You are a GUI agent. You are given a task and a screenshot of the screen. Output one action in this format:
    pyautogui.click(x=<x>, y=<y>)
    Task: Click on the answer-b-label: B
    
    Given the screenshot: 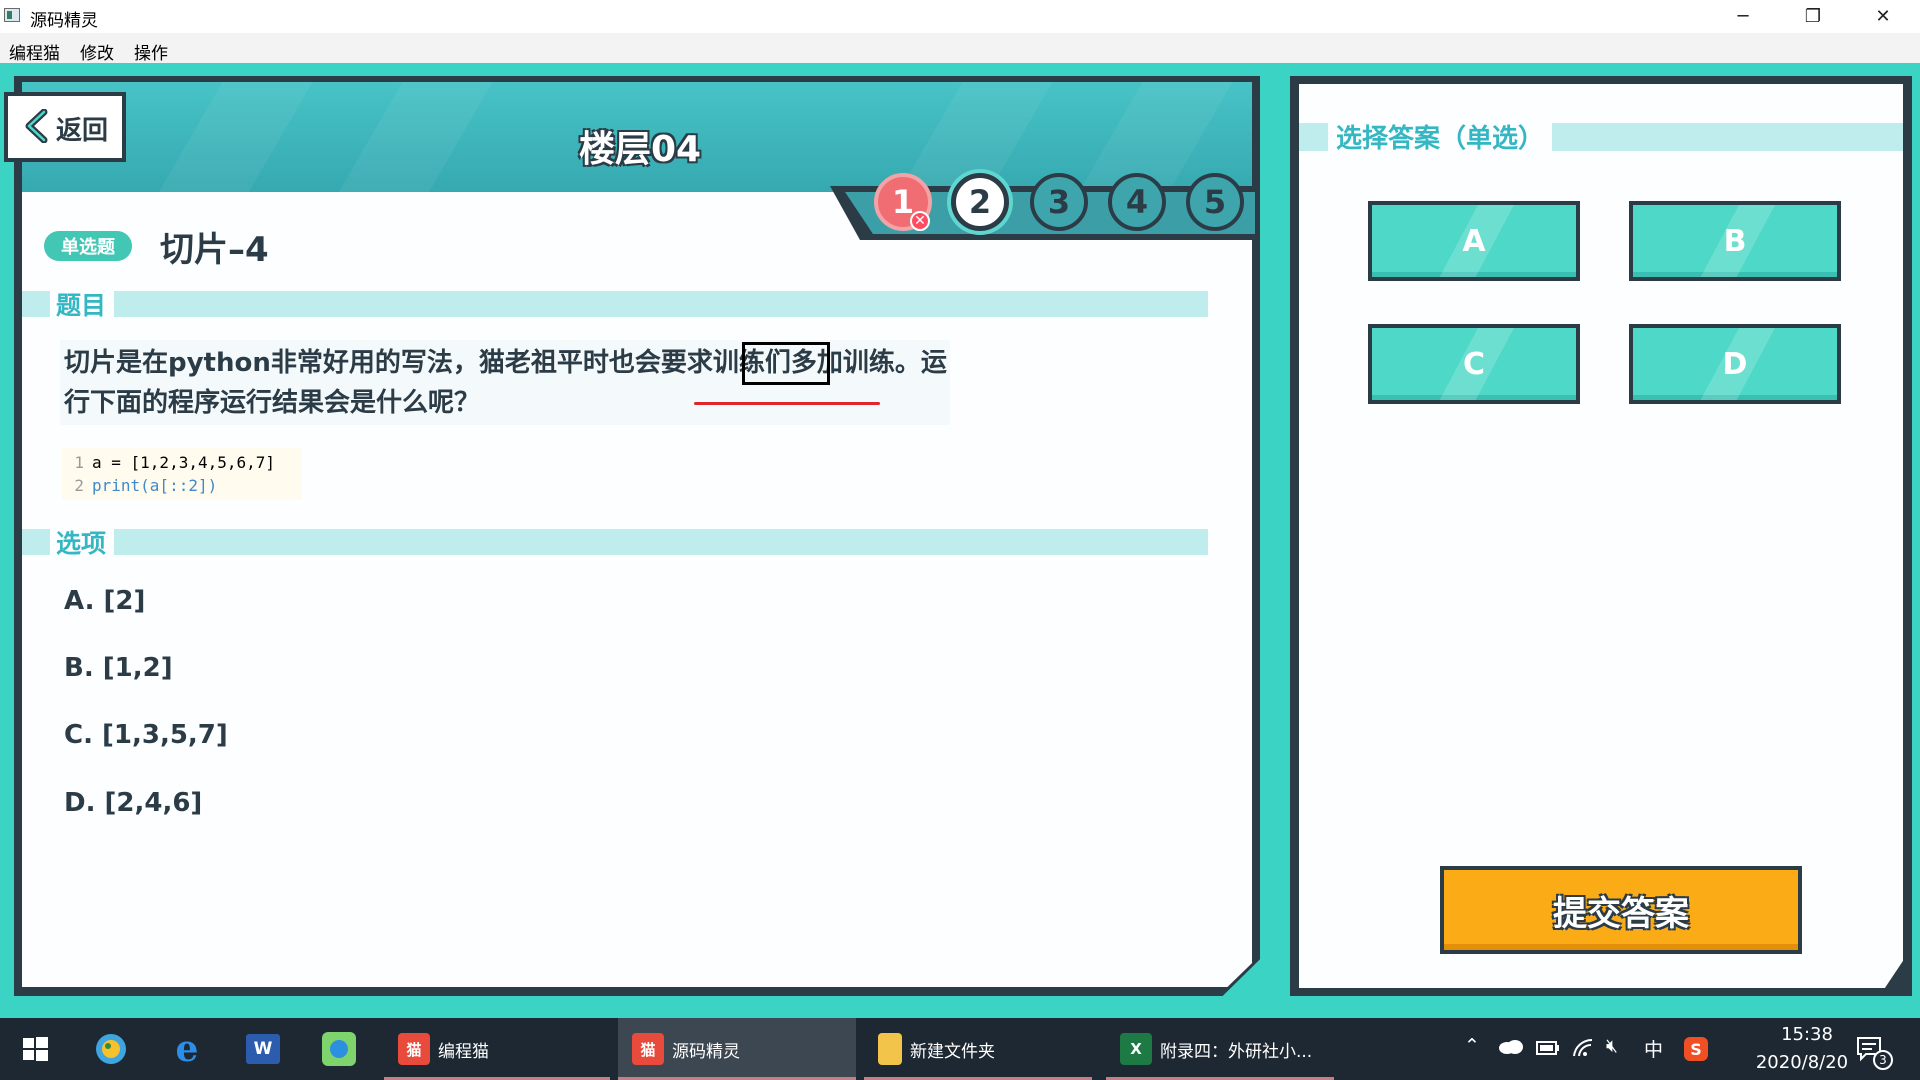 What is the action you would take?
    pyautogui.click(x=1735, y=241)
    